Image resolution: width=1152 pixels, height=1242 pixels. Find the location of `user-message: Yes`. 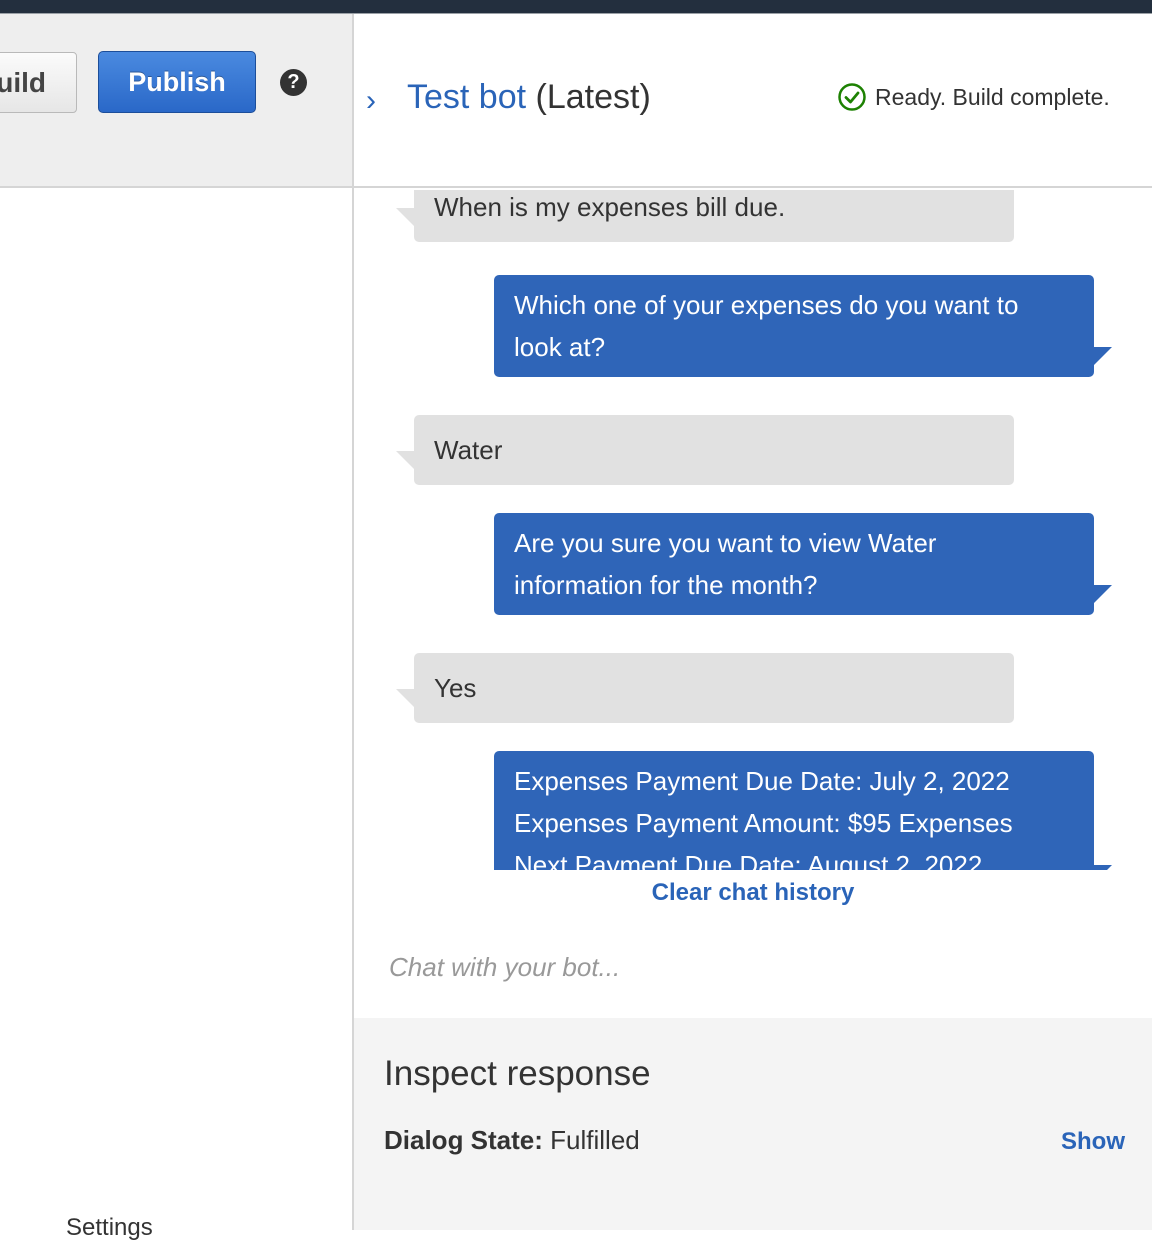

user-message: Yes is located at coordinates (705, 688).